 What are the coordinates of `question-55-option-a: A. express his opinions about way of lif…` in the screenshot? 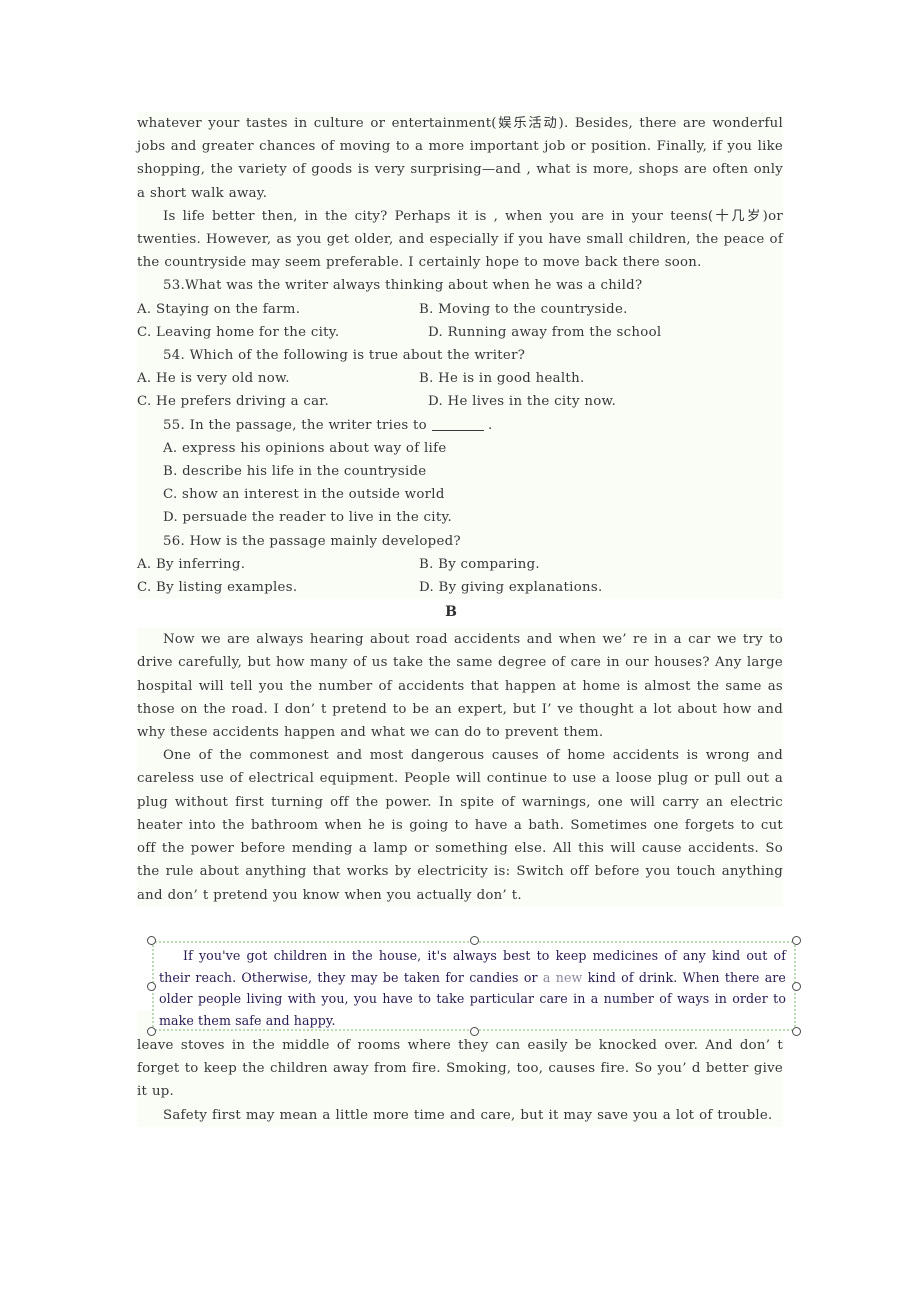 It's located at (460, 448).